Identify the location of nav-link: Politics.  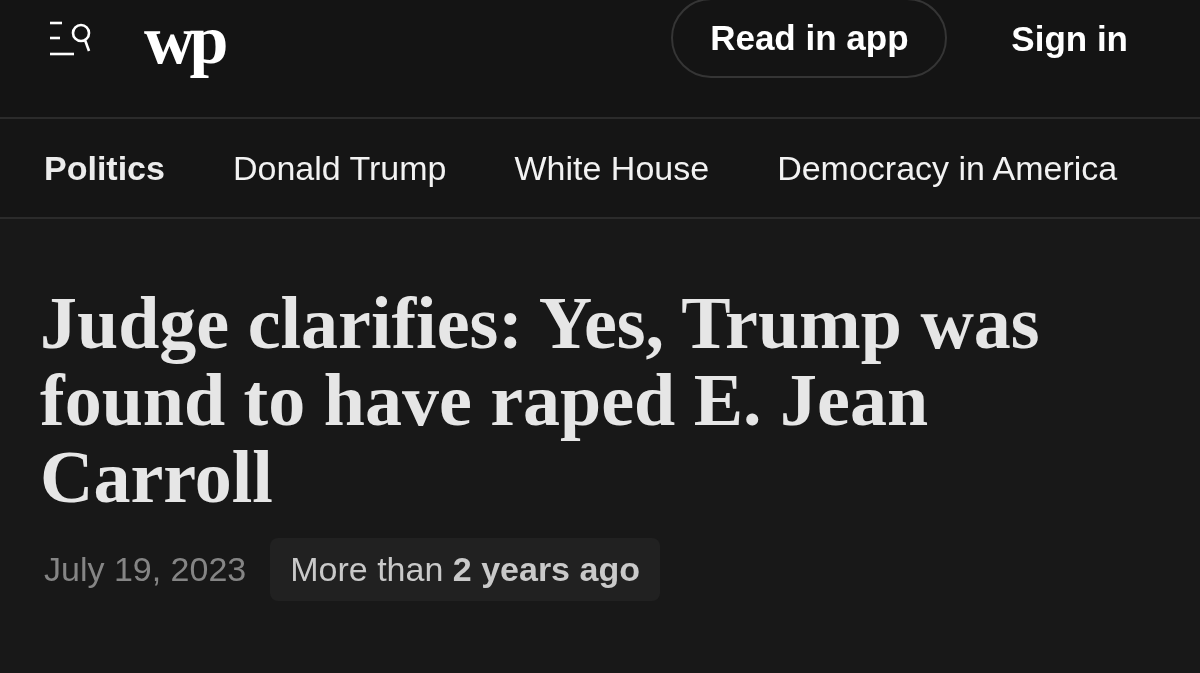
(104, 168).